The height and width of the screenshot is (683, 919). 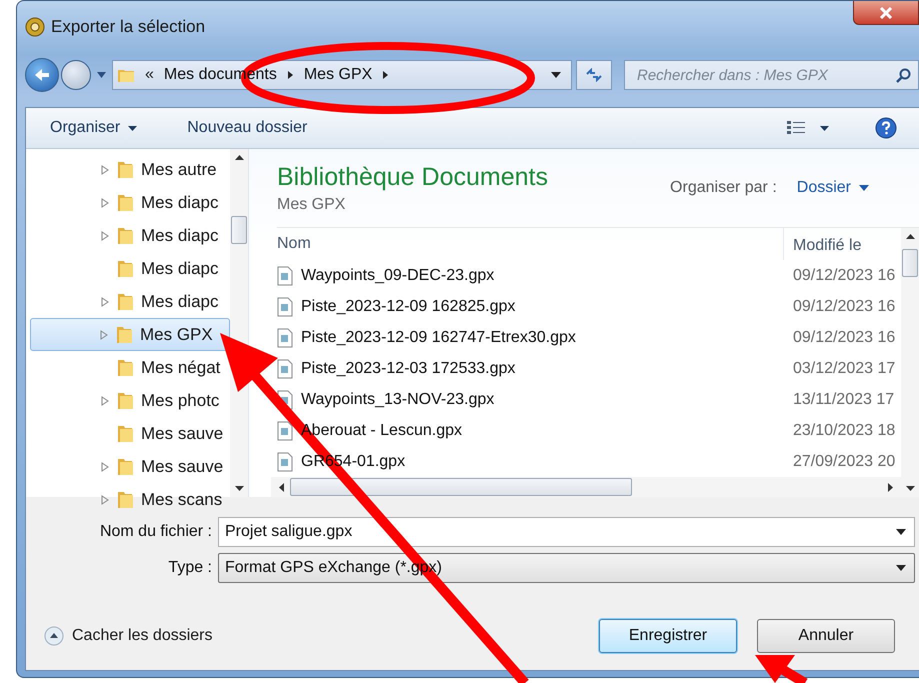 I want to click on hide-folders-button: Cacher les dossiers, so click(x=128, y=636).